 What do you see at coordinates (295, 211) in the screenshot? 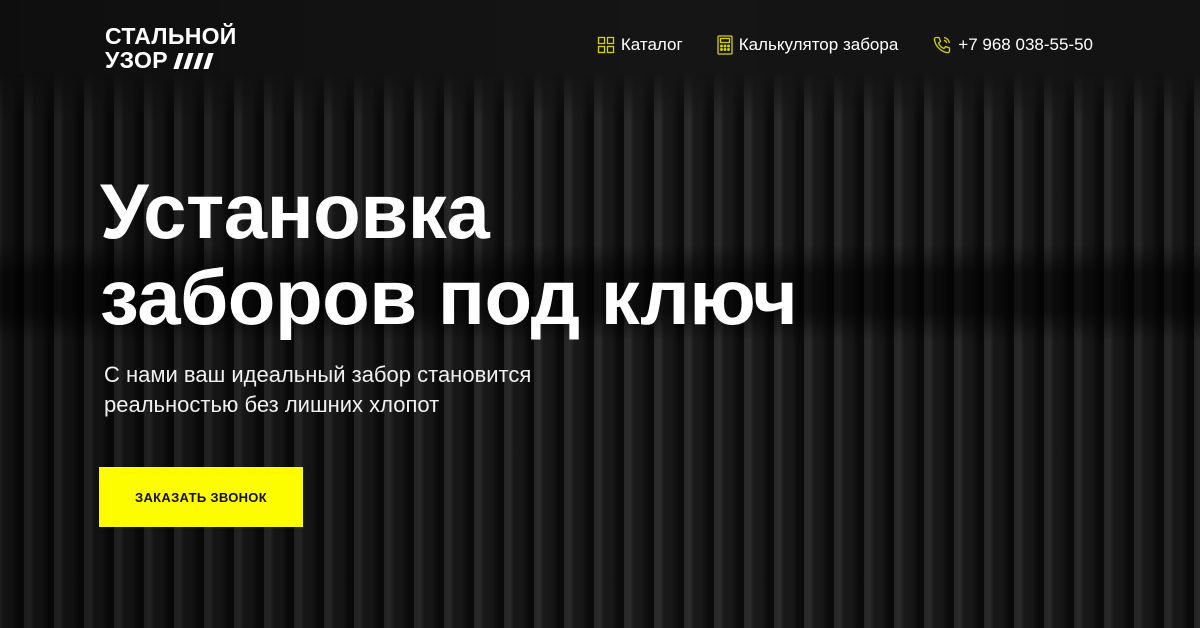
I see `hero-title-line1: Установка` at bounding box center [295, 211].